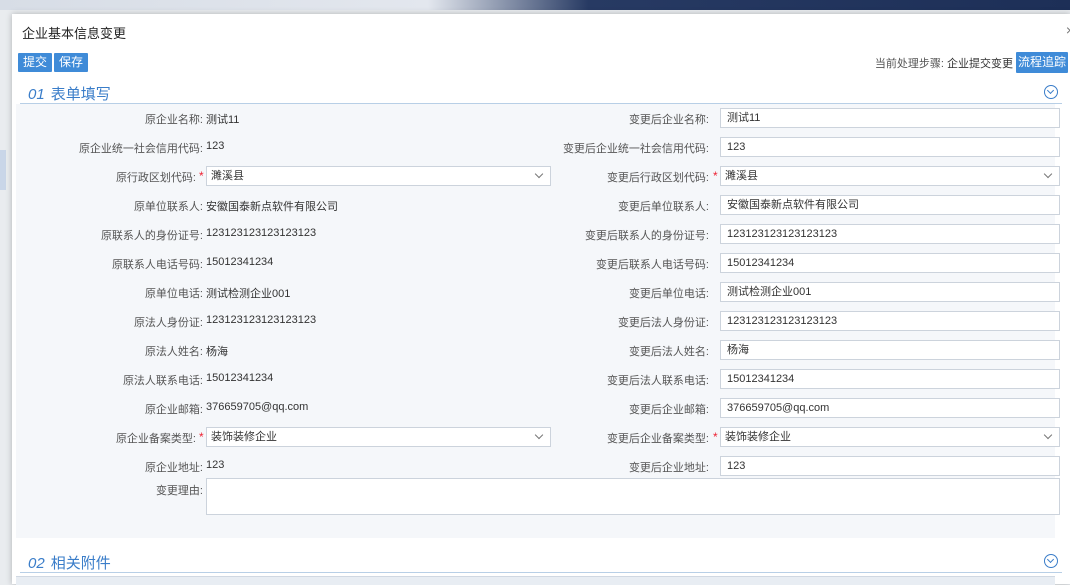 Image resolution: width=1070 pixels, height=585 pixels. I want to click on left-field-value: 376659705@qq.com, so click(257, 407).